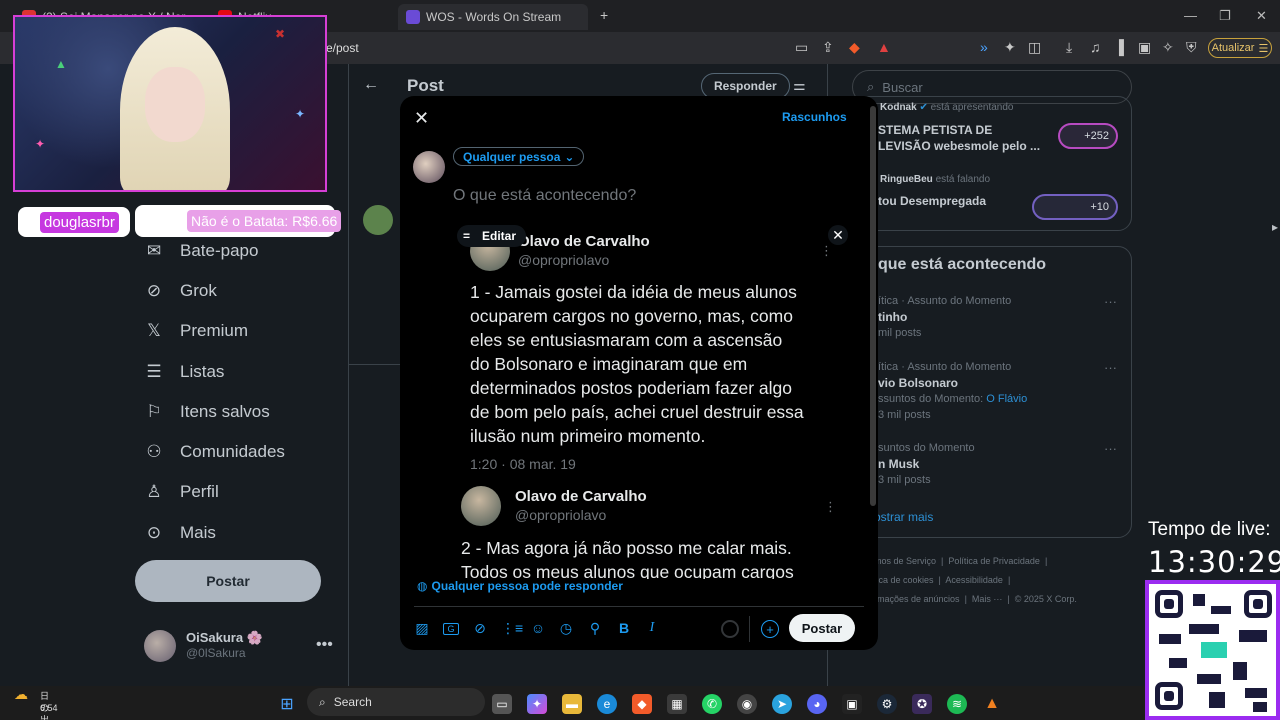 The height and width of the screenshot is (720, 1280). Describe the element at coordinates (1191, 47) in the screenshot. I see `vpn-icon: ⛨` at that location.